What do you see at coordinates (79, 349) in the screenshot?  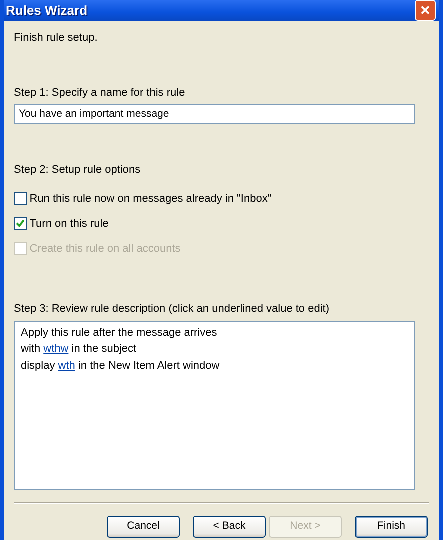 I see `description-line: with wthw in the subject` at bounding box center [79, 349].